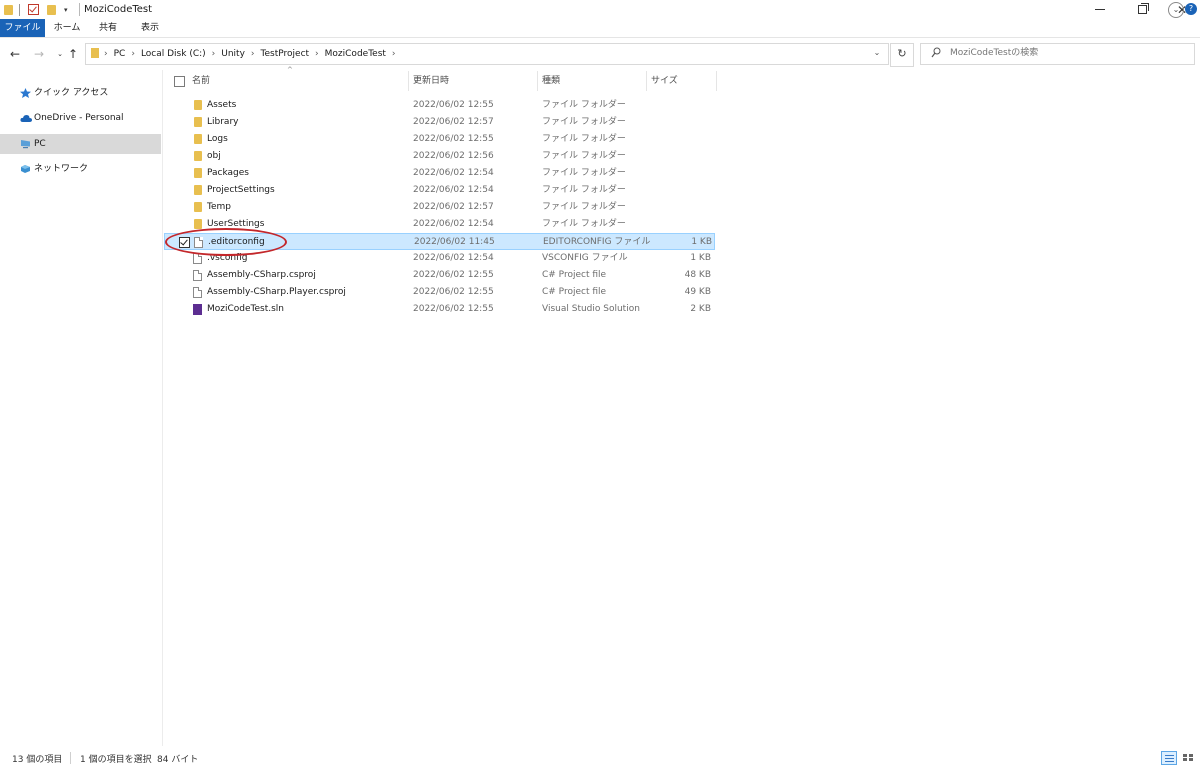 This screenshot has height=766, width=1200. What do you see at coordinates (33, 9) in the screenshot?
I see `properties-icon` at bounding box center [33, 9].